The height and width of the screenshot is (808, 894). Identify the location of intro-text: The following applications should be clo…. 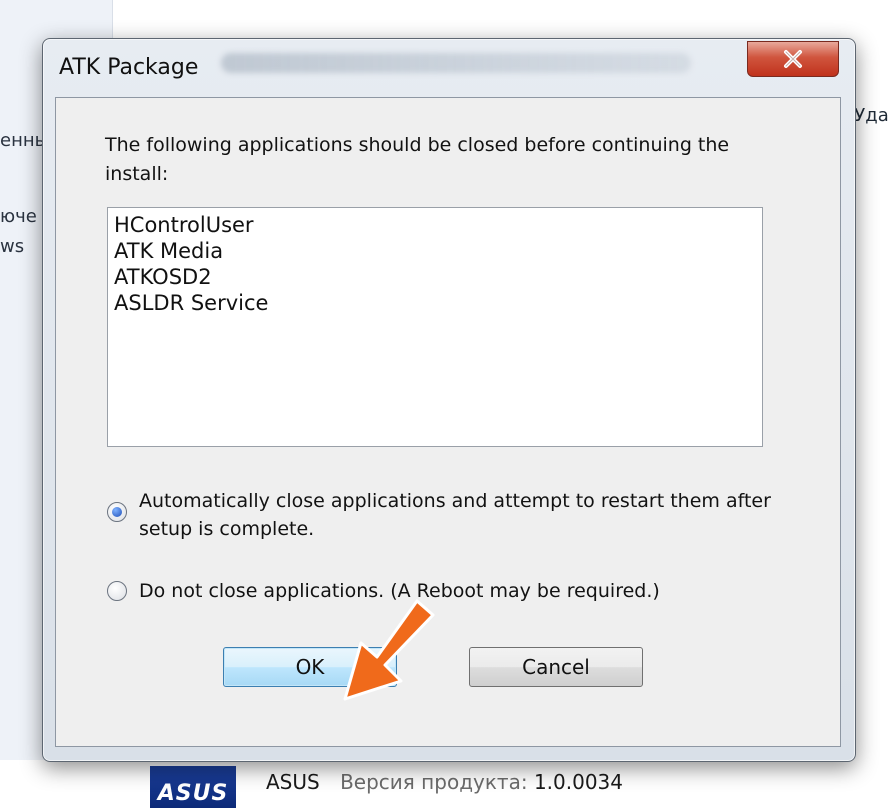
(417, 159).